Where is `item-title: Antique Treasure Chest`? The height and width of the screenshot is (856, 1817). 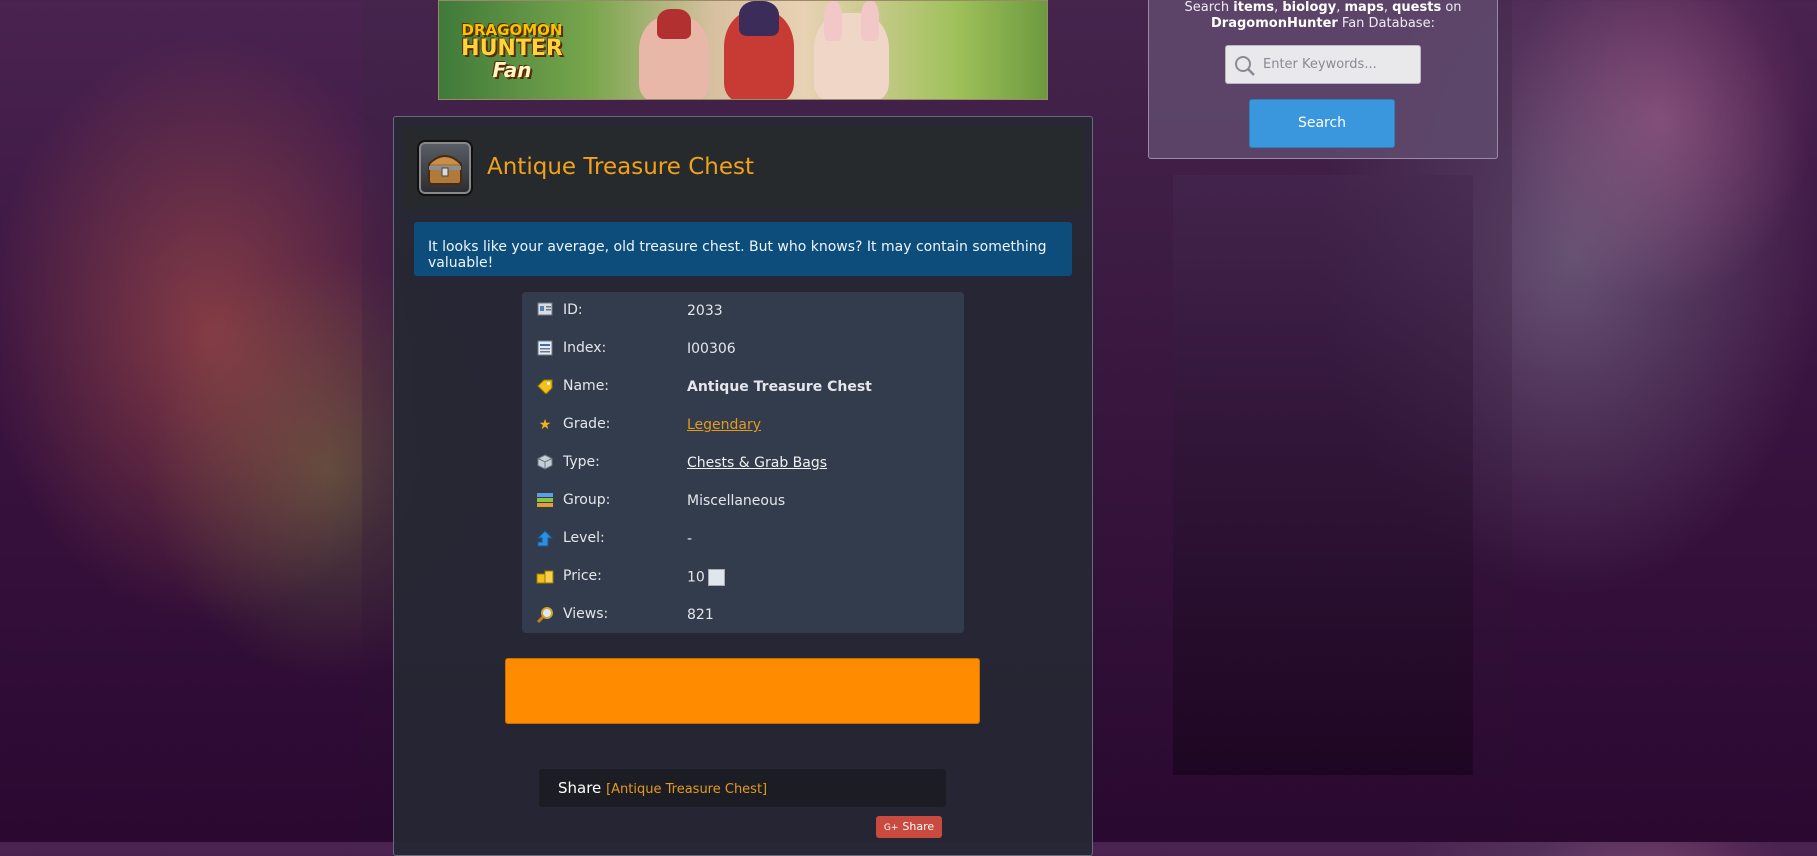 item-title: Antique Treasure Chest is located at coordinates (620, 167).